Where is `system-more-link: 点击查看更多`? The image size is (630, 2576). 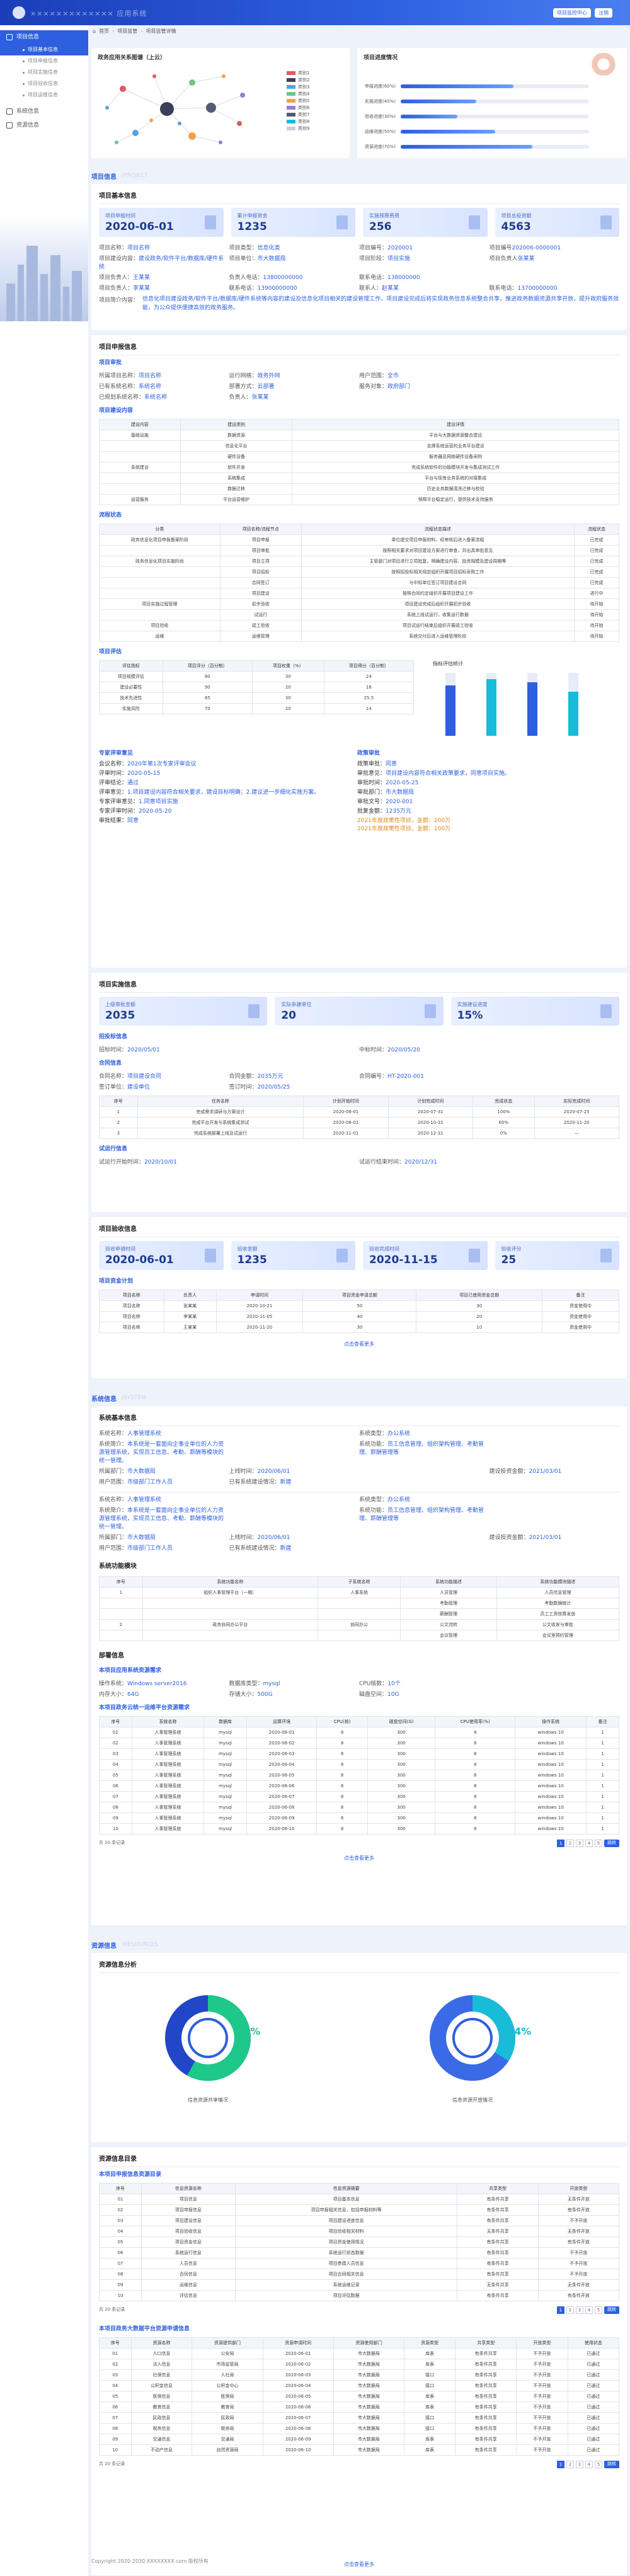 system-more-link: 点击查看更多 is located at coordinates (359, 1859).